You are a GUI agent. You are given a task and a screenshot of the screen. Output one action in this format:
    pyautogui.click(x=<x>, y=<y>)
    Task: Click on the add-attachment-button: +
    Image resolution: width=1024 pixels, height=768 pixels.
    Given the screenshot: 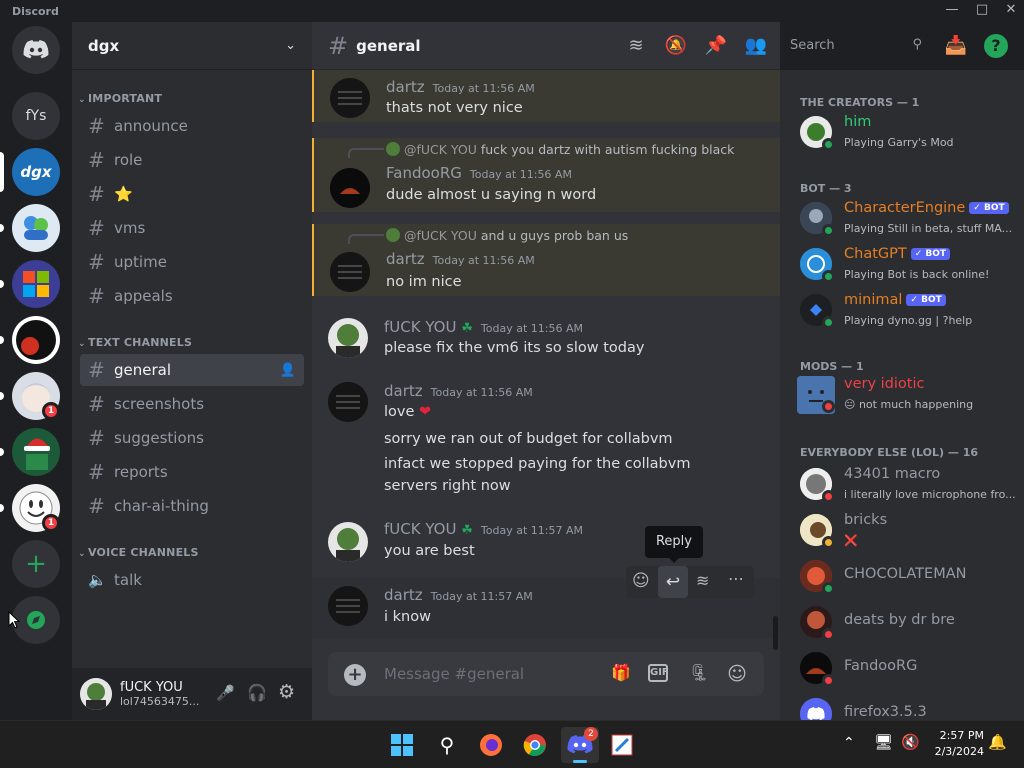 What is the action you would take?
    pyautogui.click(x=355, y=675)
    